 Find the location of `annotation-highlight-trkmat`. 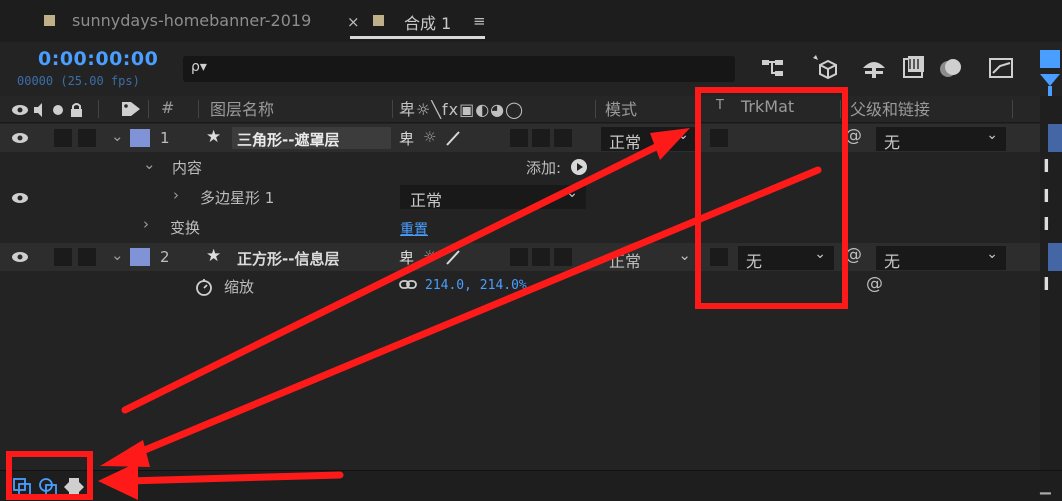

annotation-highlight-trkmat is located at coordinates (771, 198).